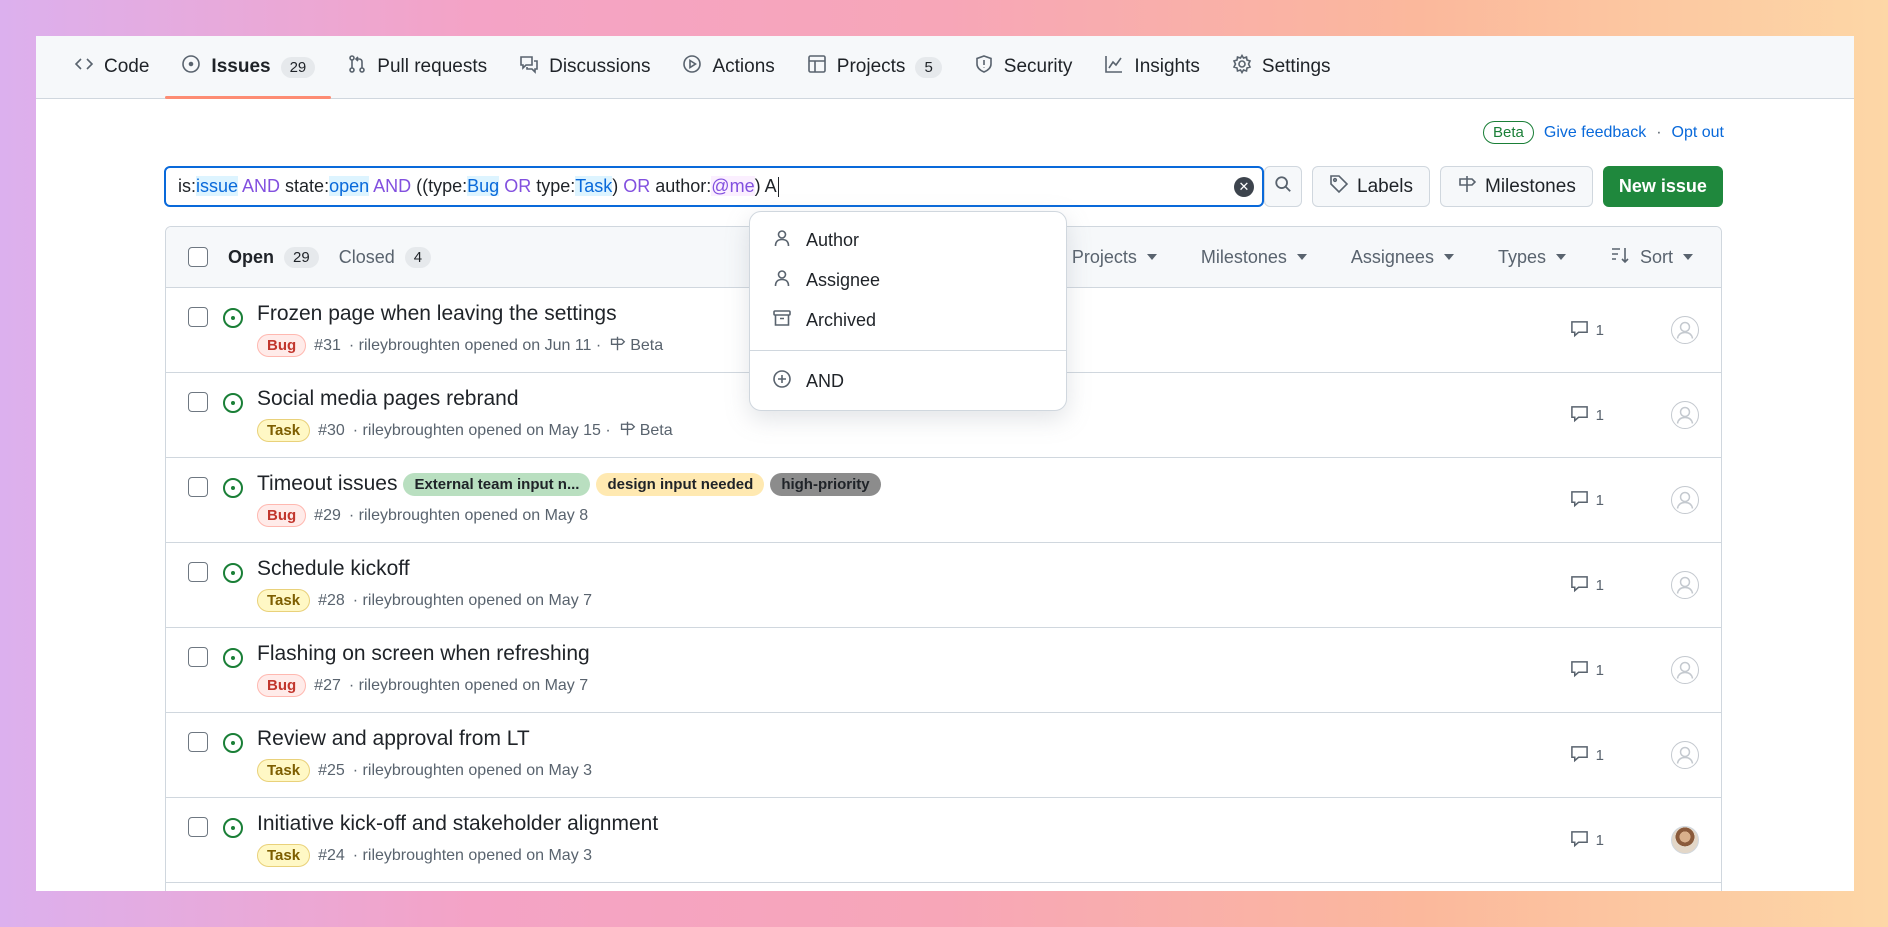 The width and height of the screenshot is (1888, 927). What do you see at coordinates (417, 67) in the screenshot?
I see `nav-pull-requests: Pull requests` at bounding box center [417, 67].